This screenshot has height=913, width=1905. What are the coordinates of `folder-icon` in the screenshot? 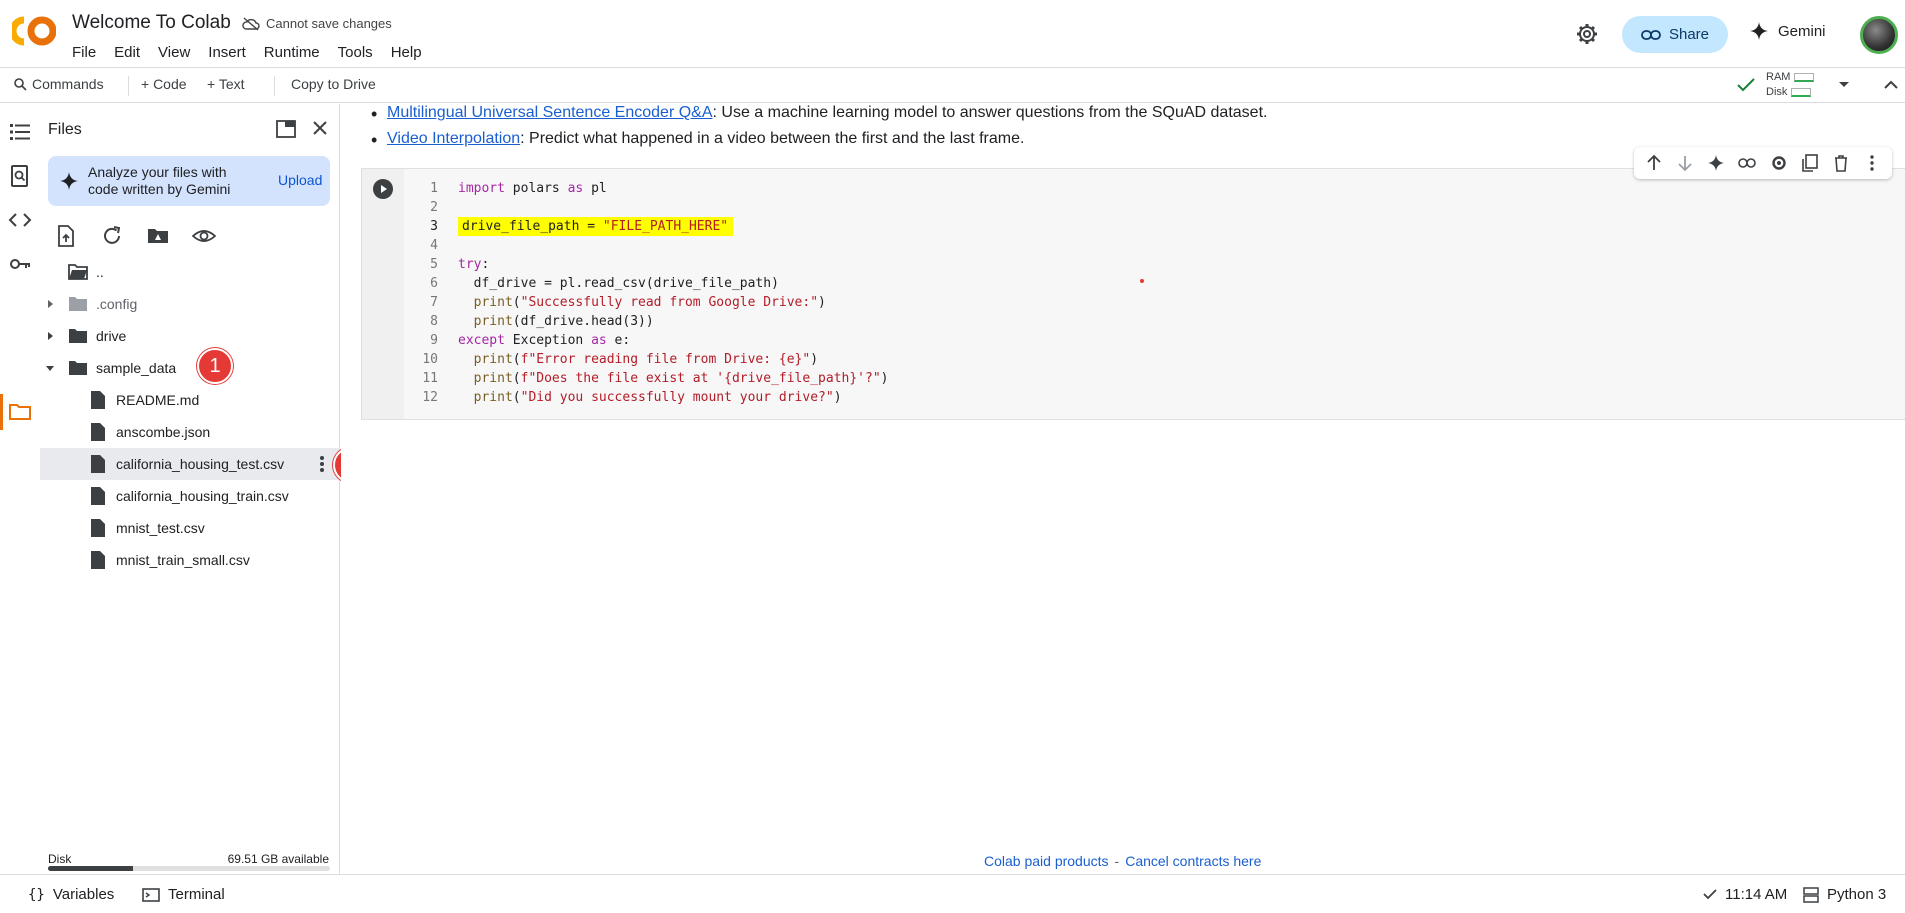 It's located at (20, 412).